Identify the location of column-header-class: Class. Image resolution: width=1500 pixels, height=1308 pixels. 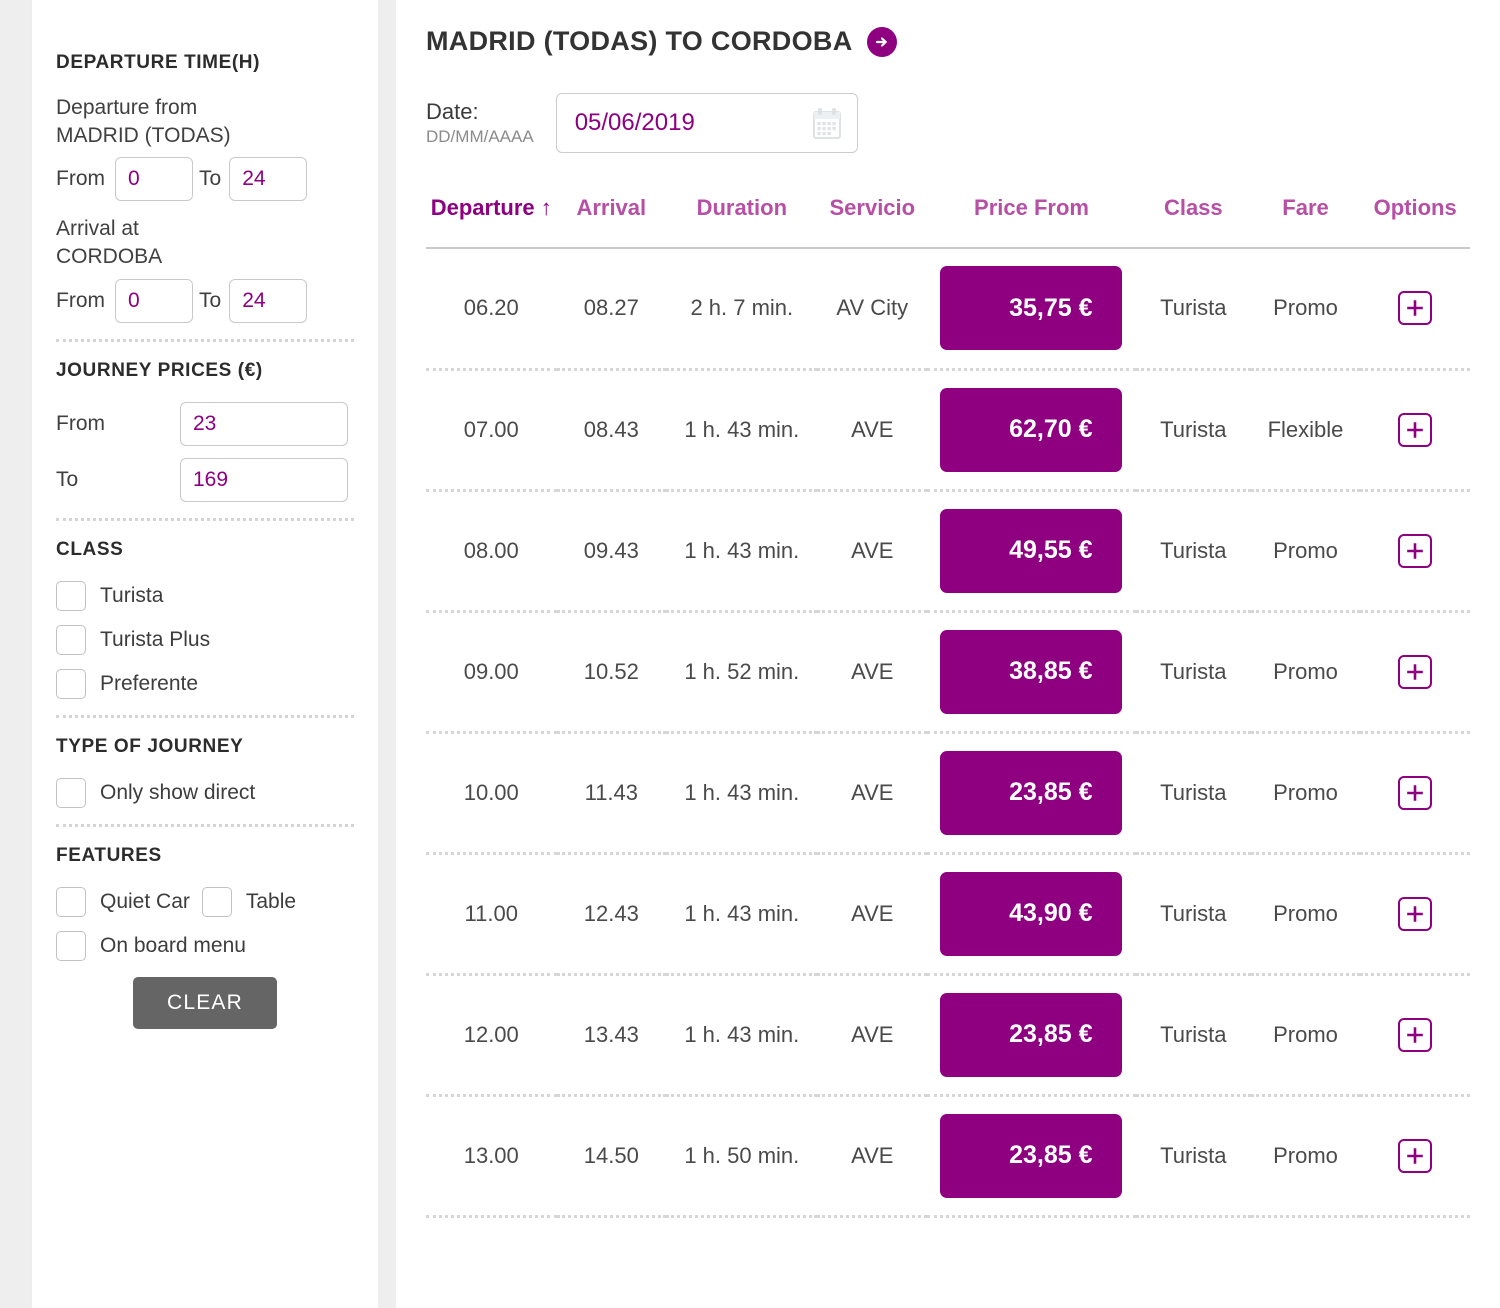
(1193, 221).